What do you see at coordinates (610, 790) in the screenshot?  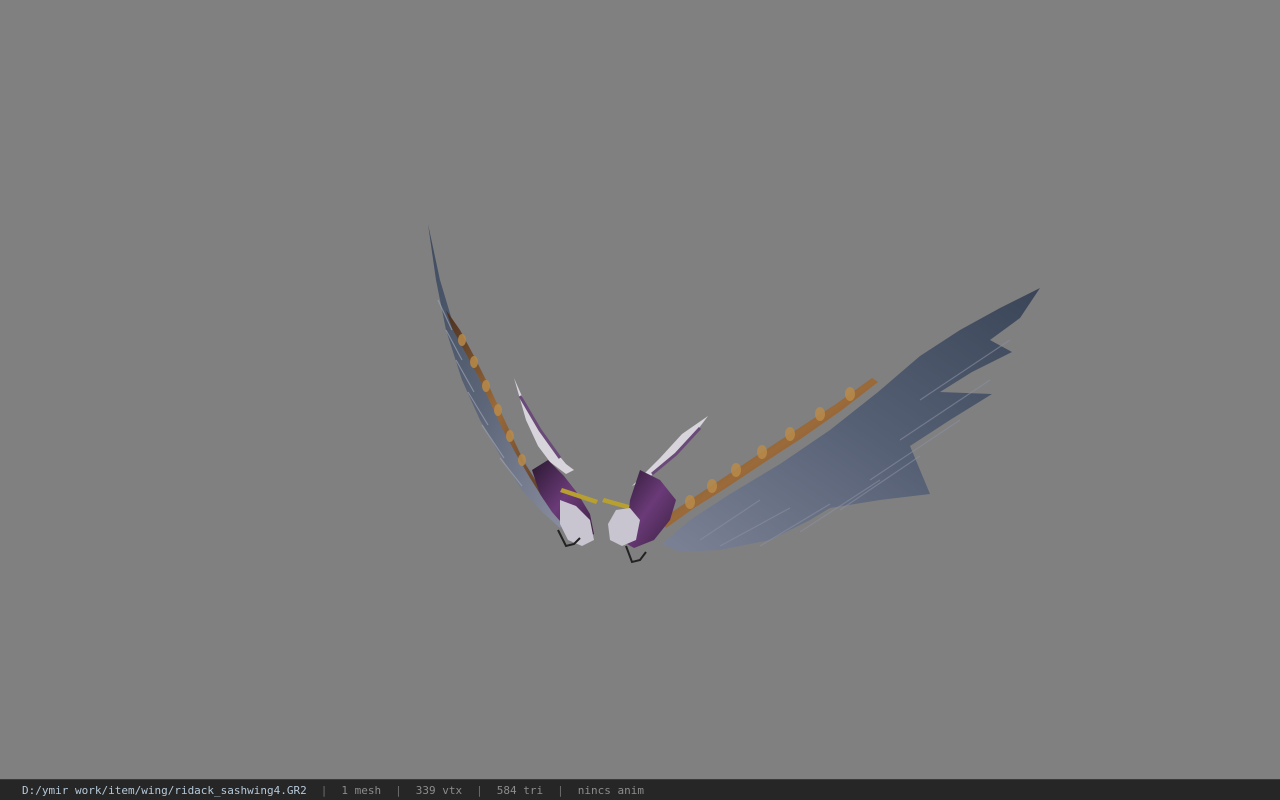 I see `animation-status: nincs anim` at bounding box center [610, 790].